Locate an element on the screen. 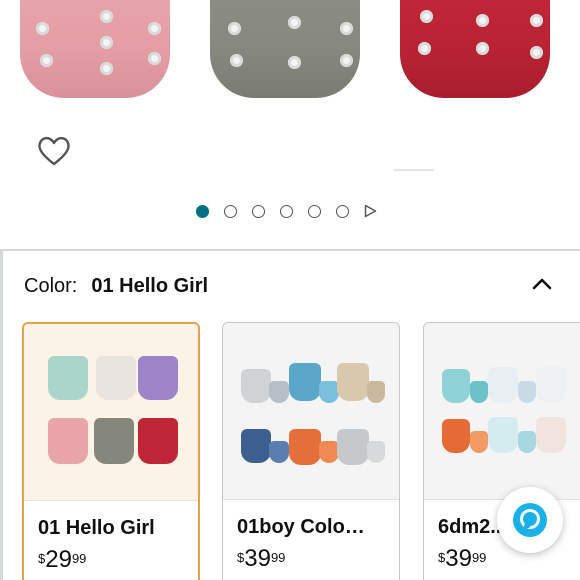  carousel-indicators is located at coordinates (286, 211).